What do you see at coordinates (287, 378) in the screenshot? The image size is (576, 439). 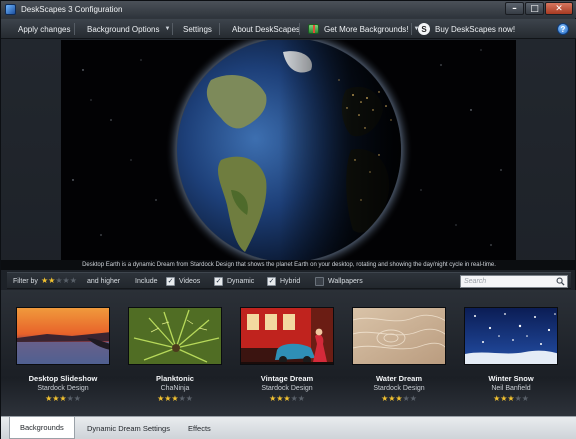 I see `card-title: Vintage Dream` at bounding box center [287, 378].